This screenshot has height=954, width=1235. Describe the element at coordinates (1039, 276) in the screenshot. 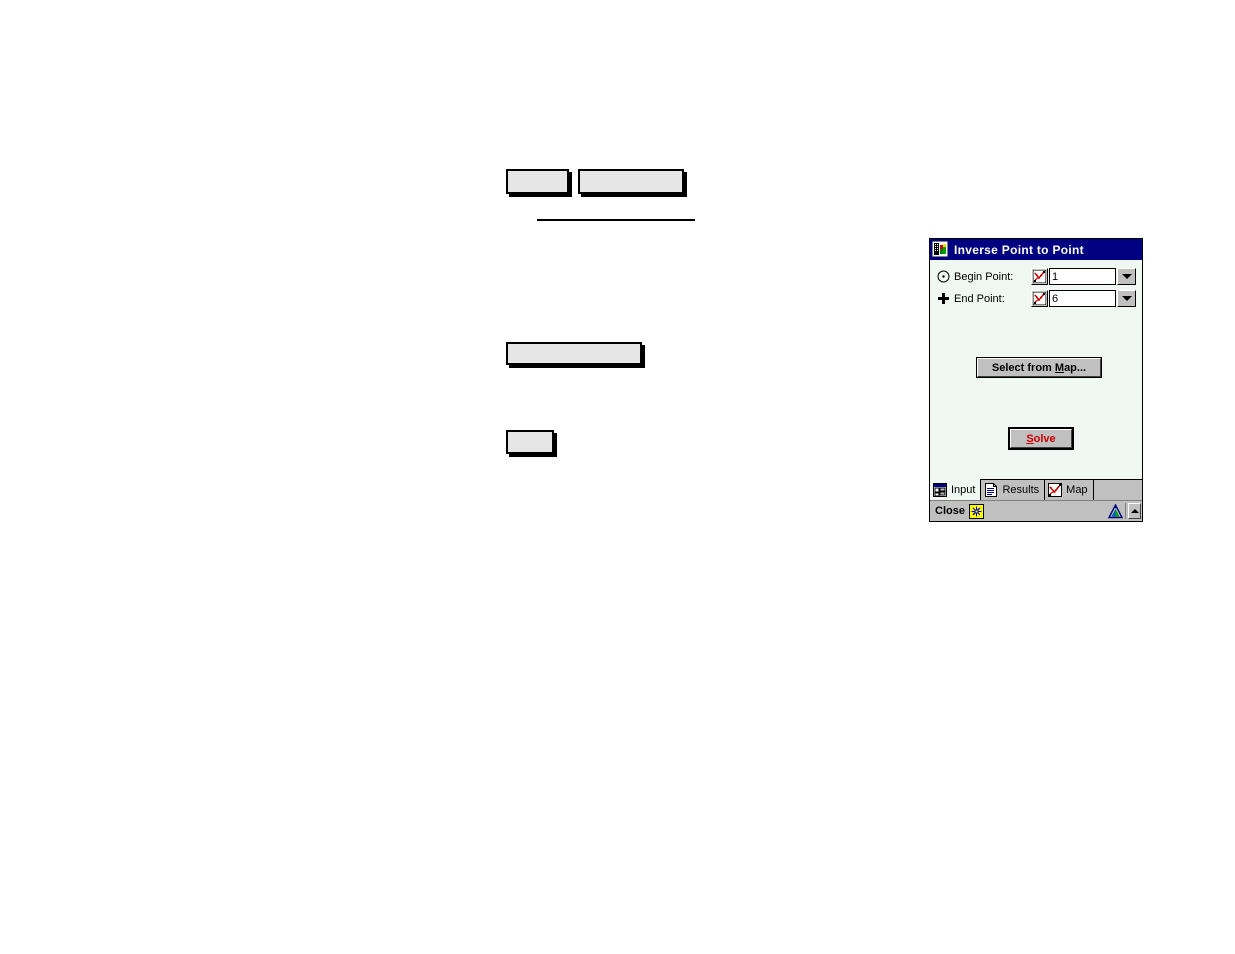

I see `map-pick-icon-begin-button` at that location.